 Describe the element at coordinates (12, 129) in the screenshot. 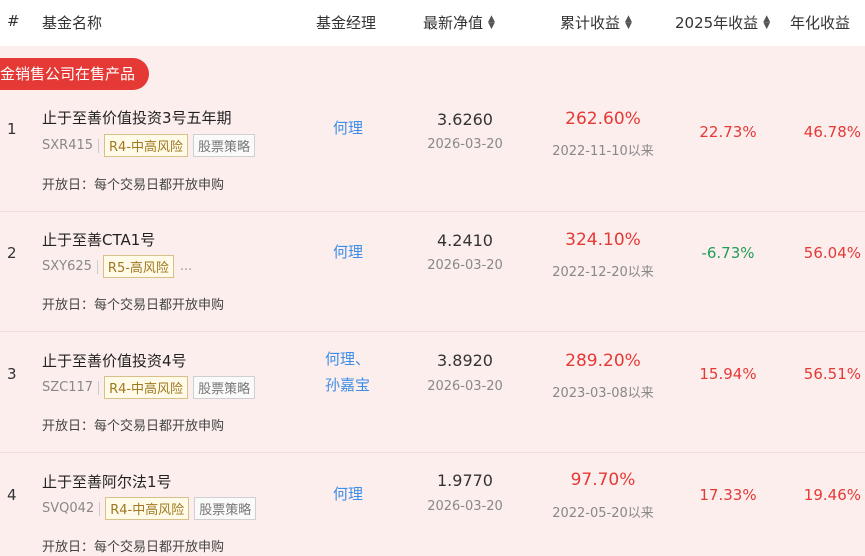

I see `row-index: 1` at that location.